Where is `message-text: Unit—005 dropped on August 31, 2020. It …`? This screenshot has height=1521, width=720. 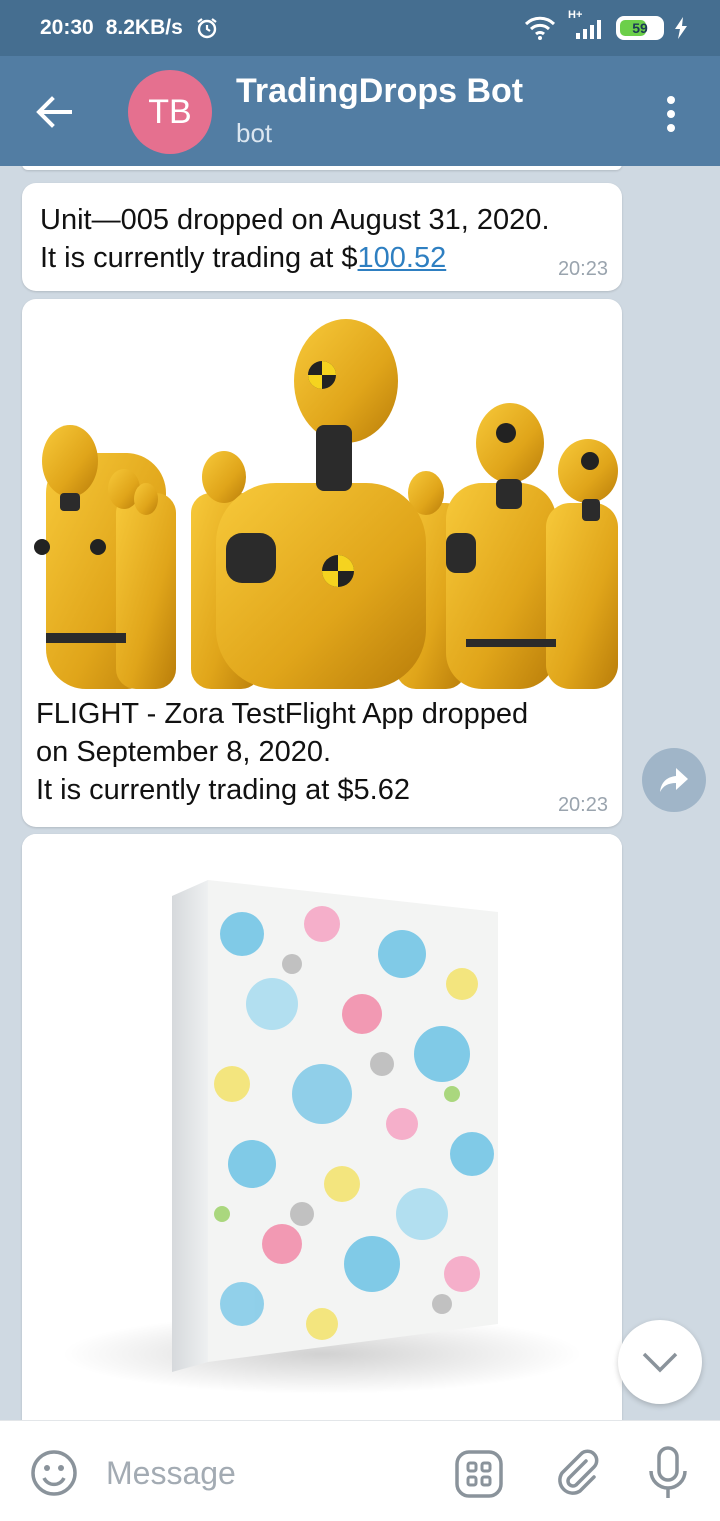
message-text: Unit—005 dropped on August 31, 2020. It … is located at coordinates (322, 239).